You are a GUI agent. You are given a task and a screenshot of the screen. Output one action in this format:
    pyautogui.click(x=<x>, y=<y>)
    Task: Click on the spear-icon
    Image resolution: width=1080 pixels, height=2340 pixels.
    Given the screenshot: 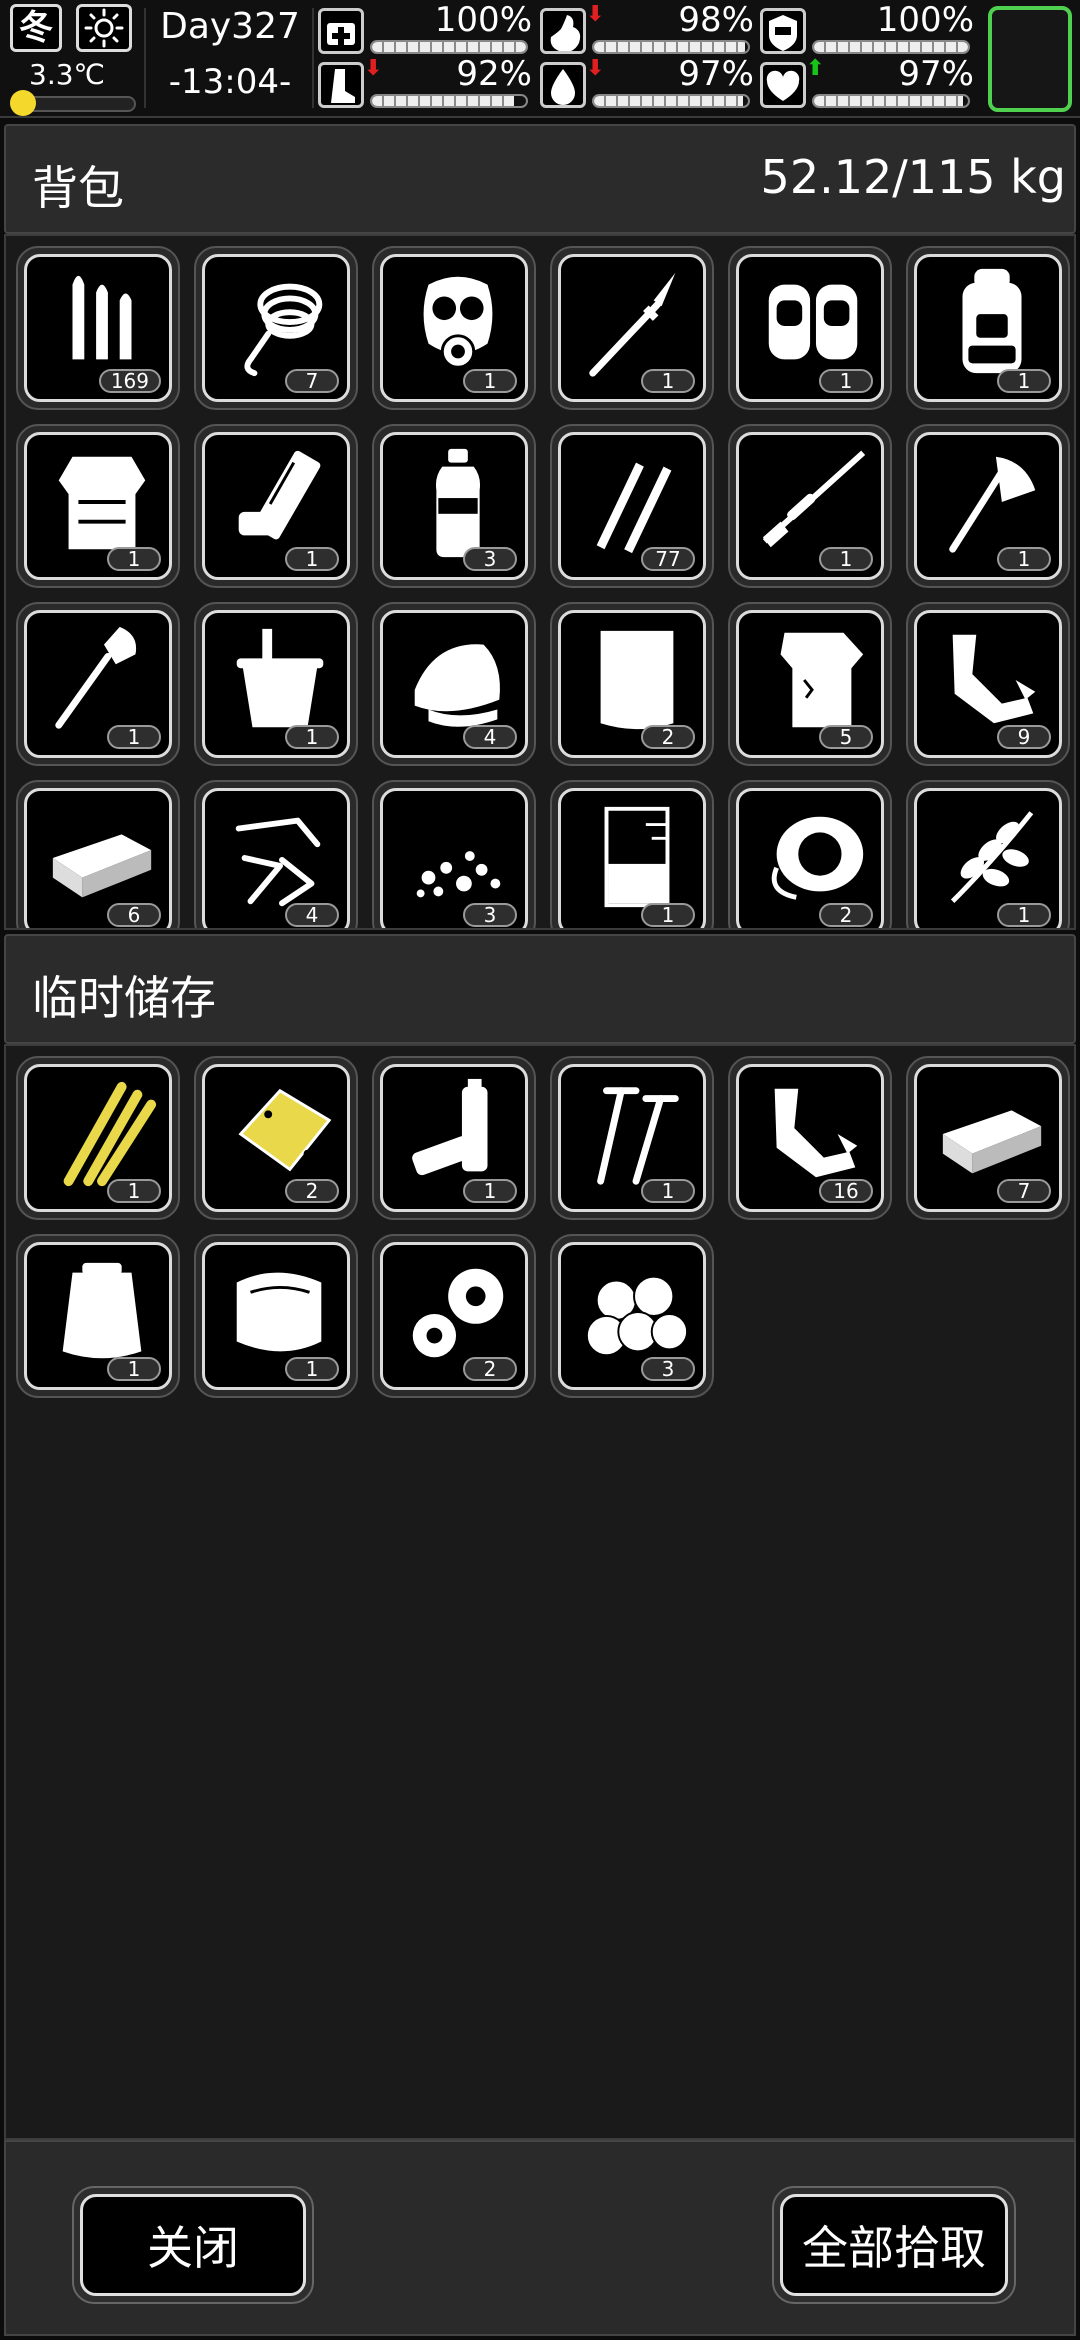 What is the action you would take?
    pyautogui.click(x=632, y=324)
    